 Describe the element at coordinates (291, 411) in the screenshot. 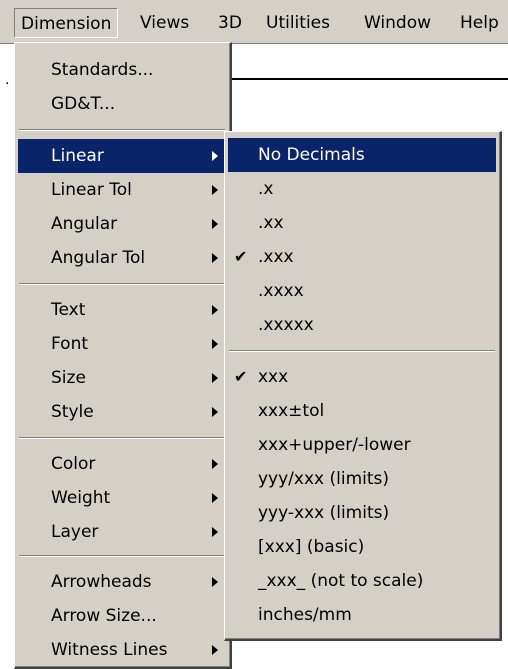

I see `menu-item-label: xxx±tol` at that location.